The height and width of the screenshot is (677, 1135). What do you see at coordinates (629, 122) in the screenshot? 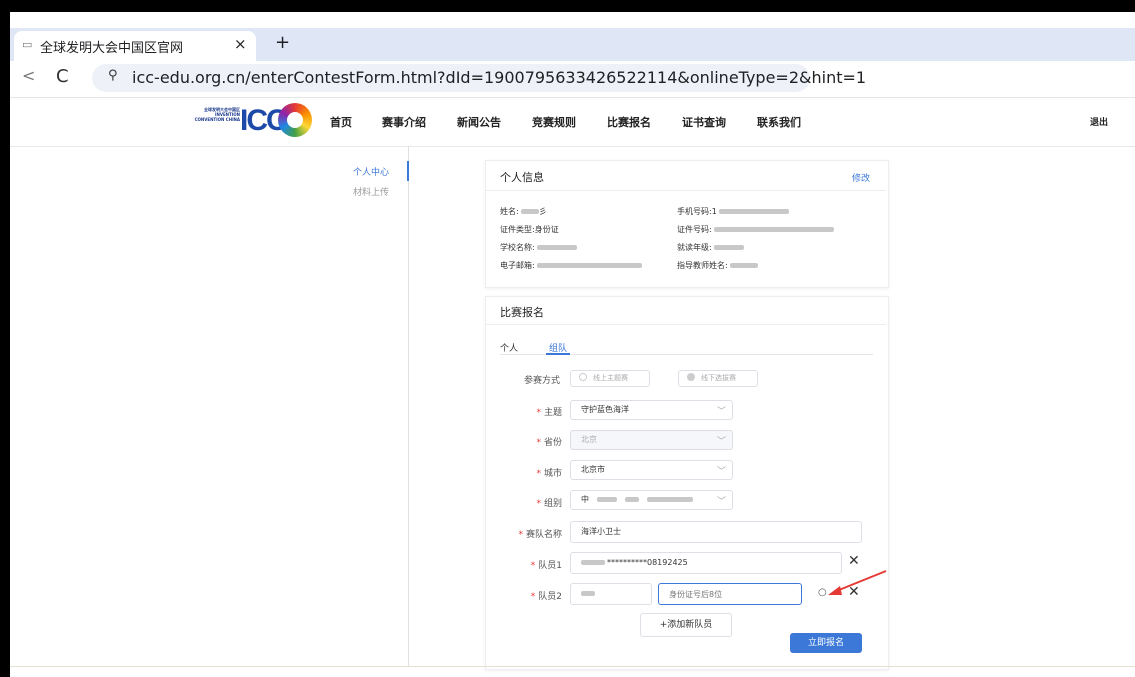
I see `menu-registration: 比赛报名` at bounding box center [629, 122].